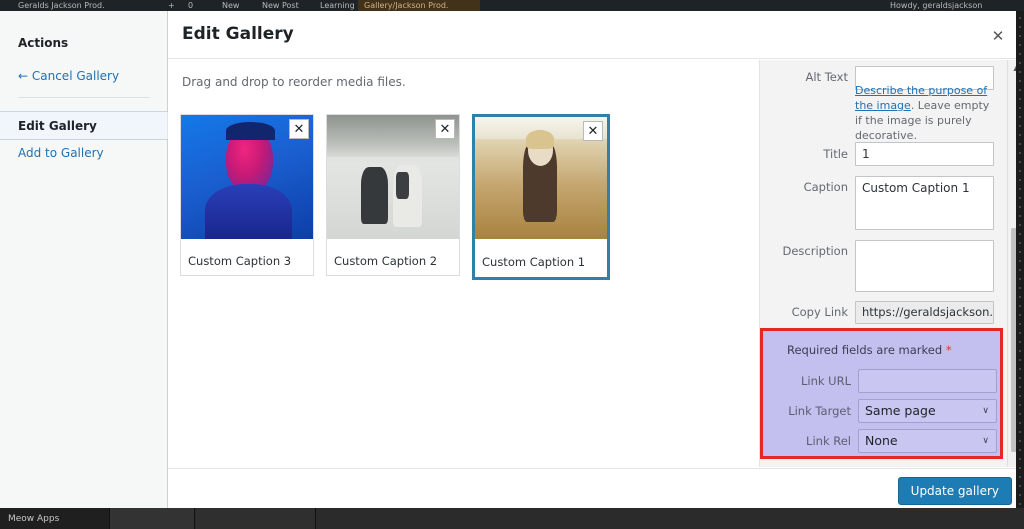  I want to click on description-field, so click(924, 266).